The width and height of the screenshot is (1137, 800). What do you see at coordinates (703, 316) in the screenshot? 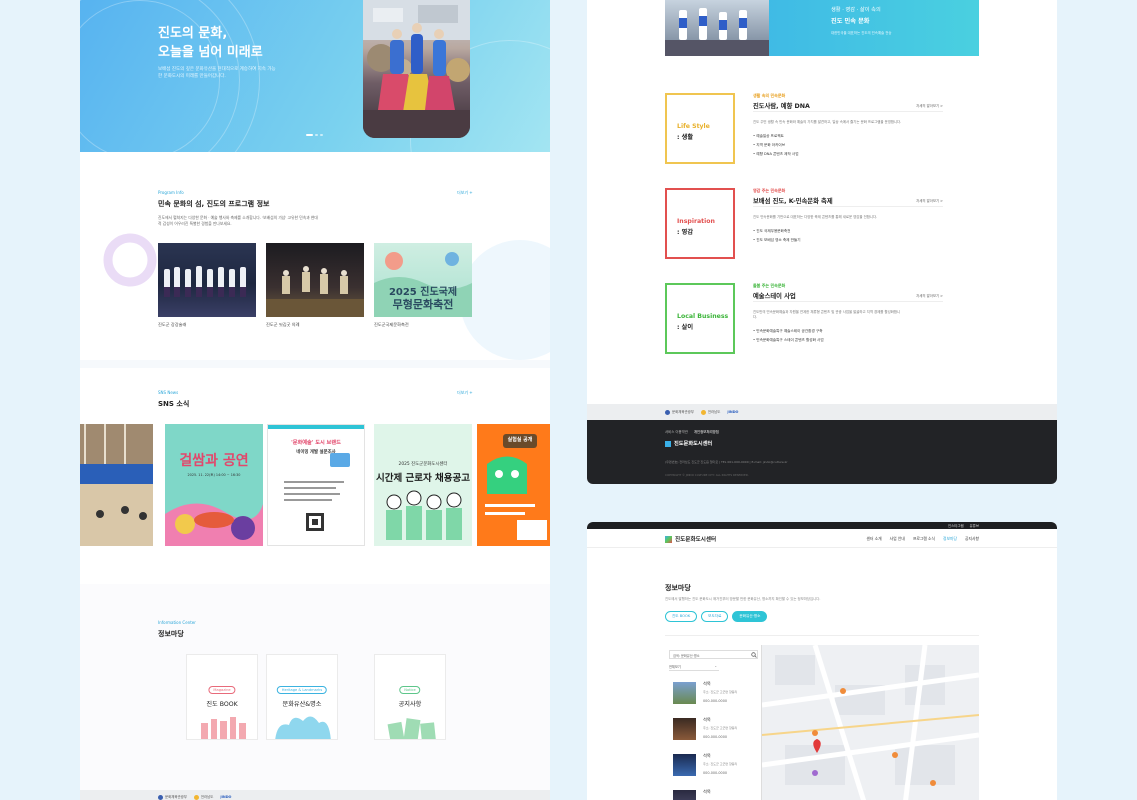
I see `category-en: Local Business` at bounding box center [703, 316].